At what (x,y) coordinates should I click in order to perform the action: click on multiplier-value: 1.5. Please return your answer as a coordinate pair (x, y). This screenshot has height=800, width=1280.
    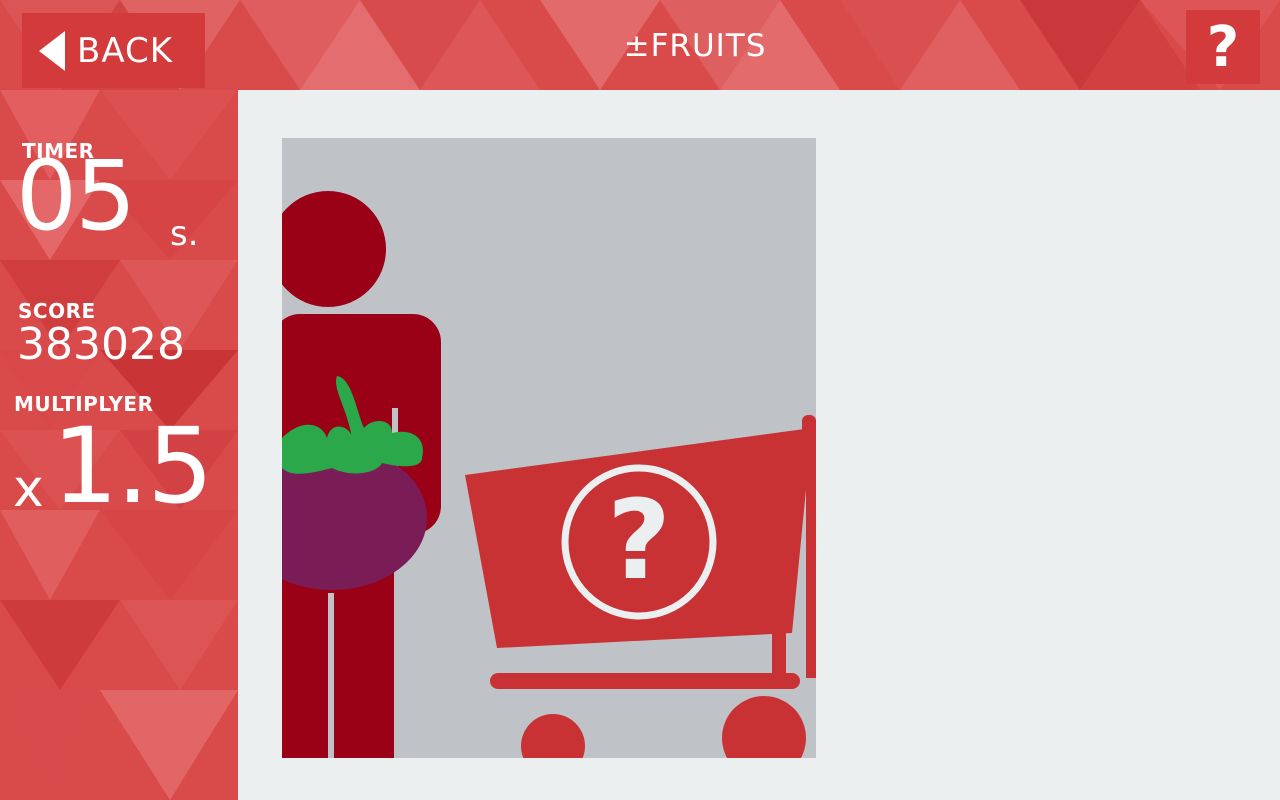
    Looking at the image, I should click on (132, 466).